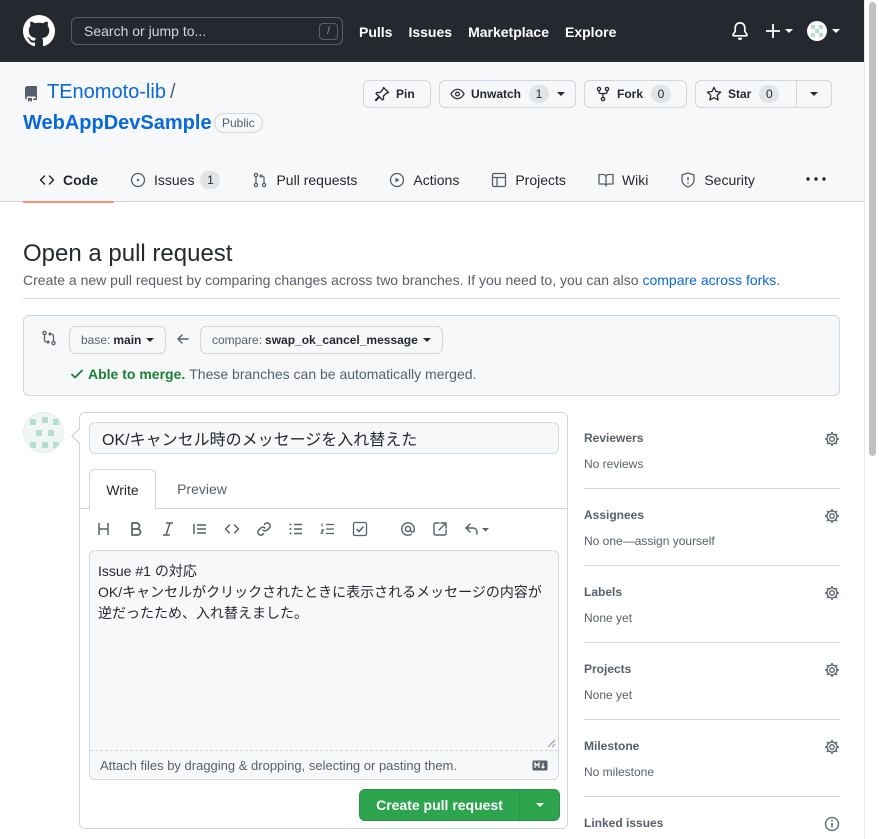 The image size is (879, 839). What do you see at coordinates (117, 123) in the screenshot?
I see `repo-name-link: WebAppDevSample` at bounding box center [117, 123].